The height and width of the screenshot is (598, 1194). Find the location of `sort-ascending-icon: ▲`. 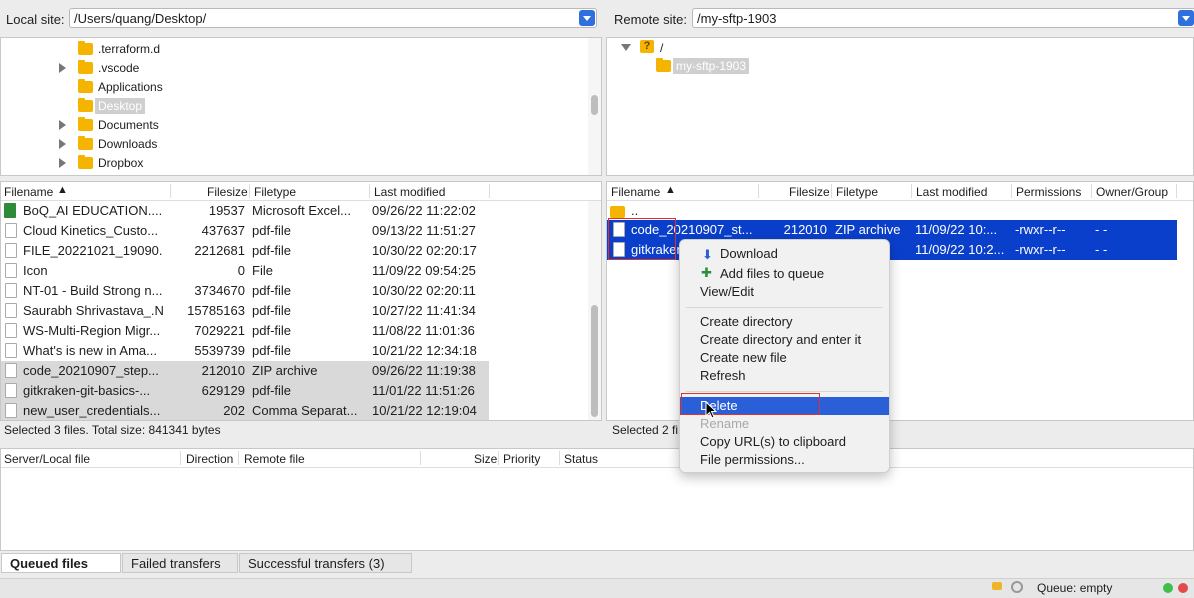

sort-ascending-icon: ▲ is located at coordinates (62, 190).